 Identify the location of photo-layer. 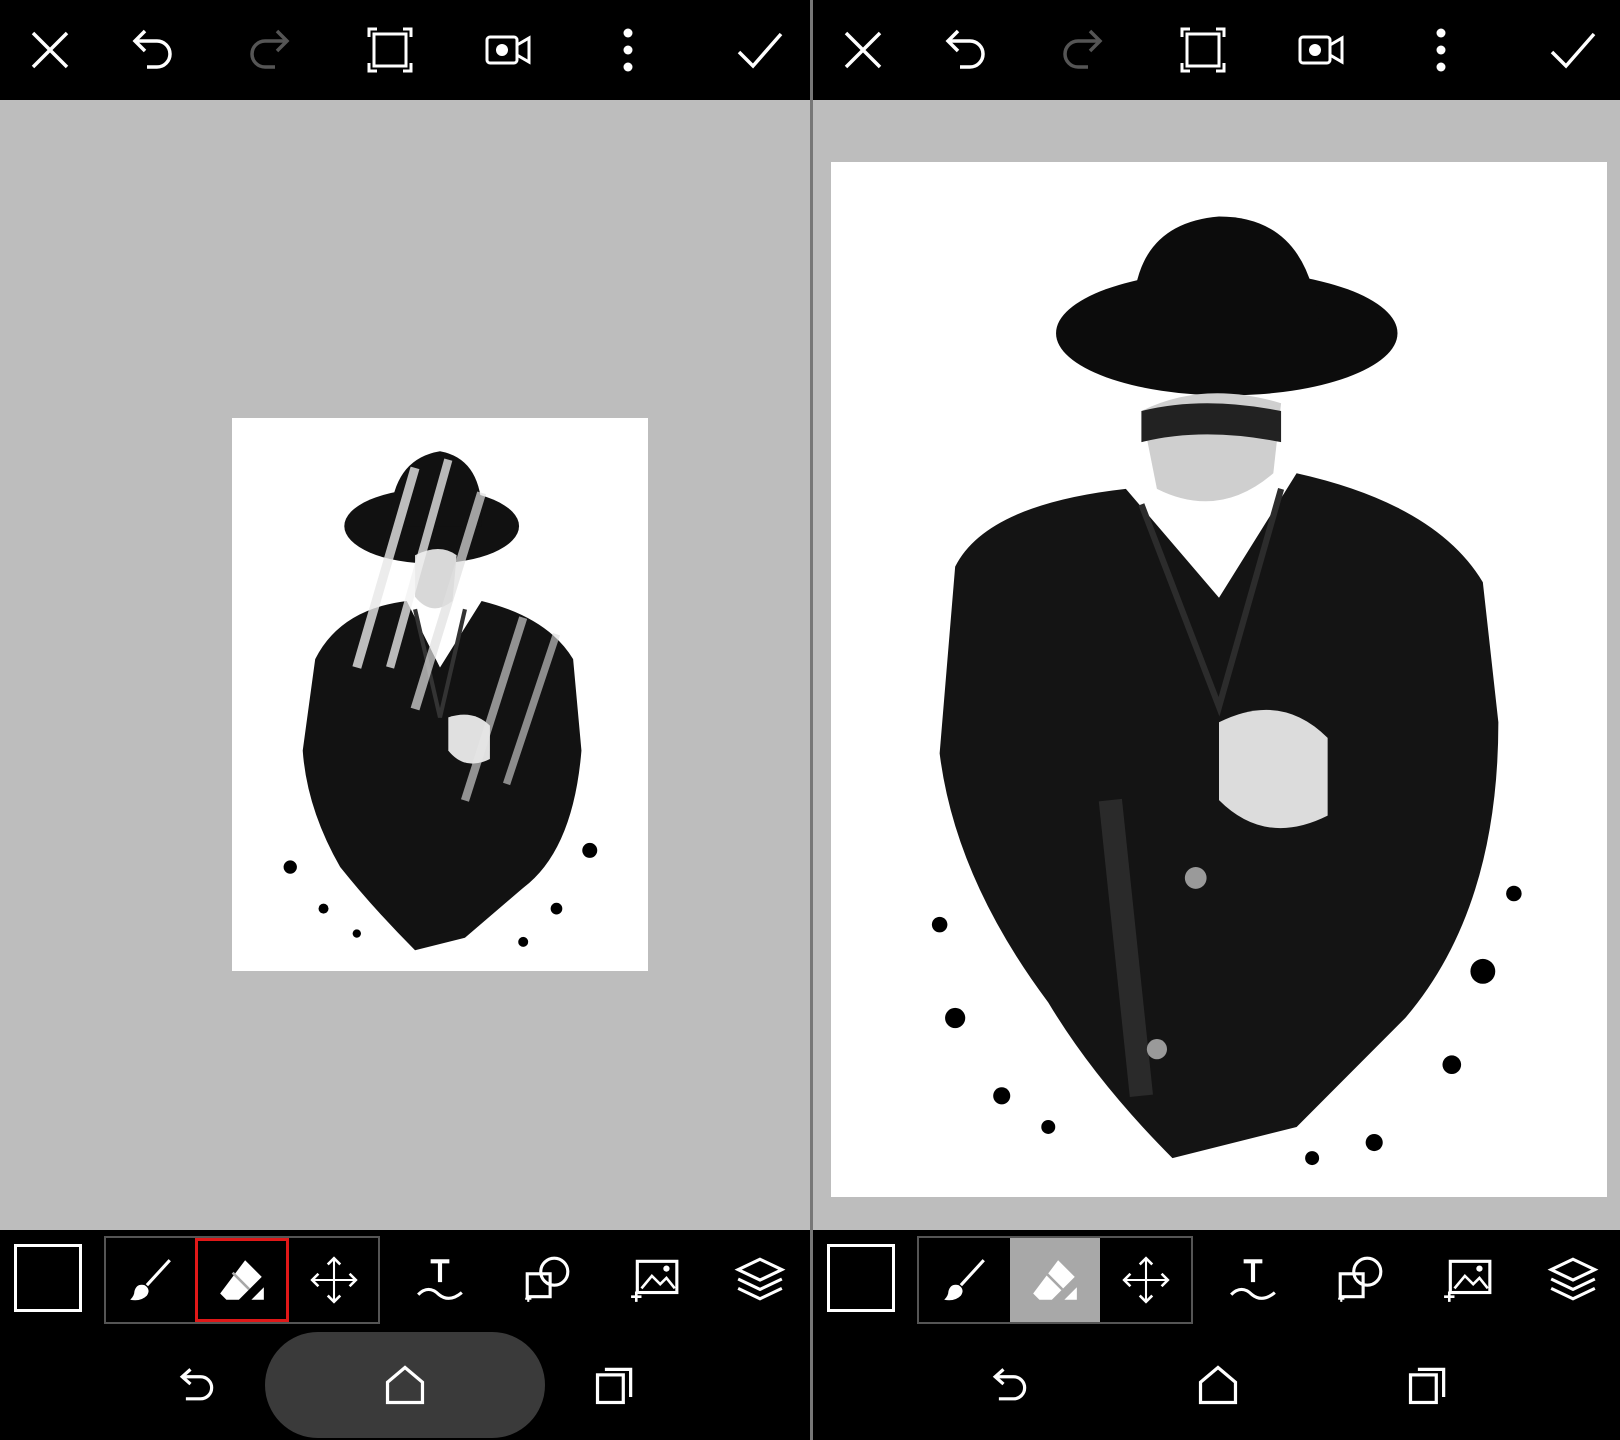
(440, 694).